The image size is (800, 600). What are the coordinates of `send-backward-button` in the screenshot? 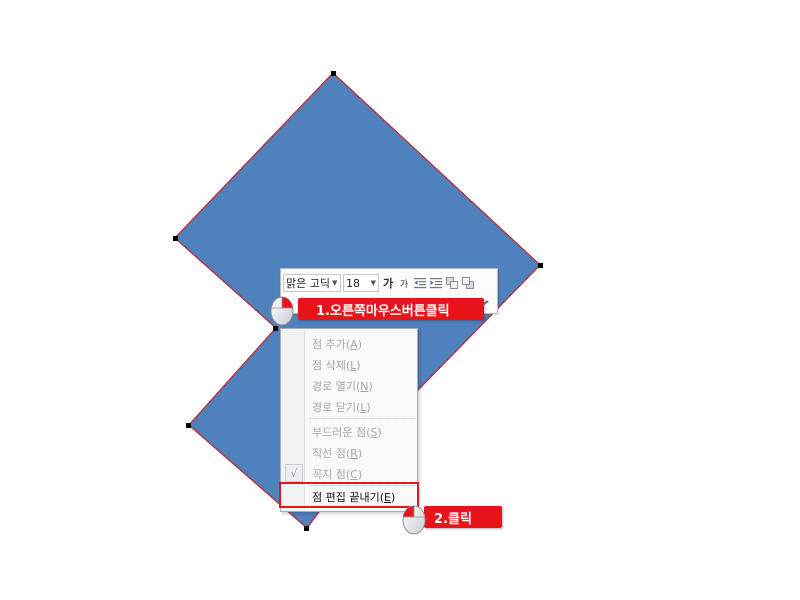 It's located at (468, 283).